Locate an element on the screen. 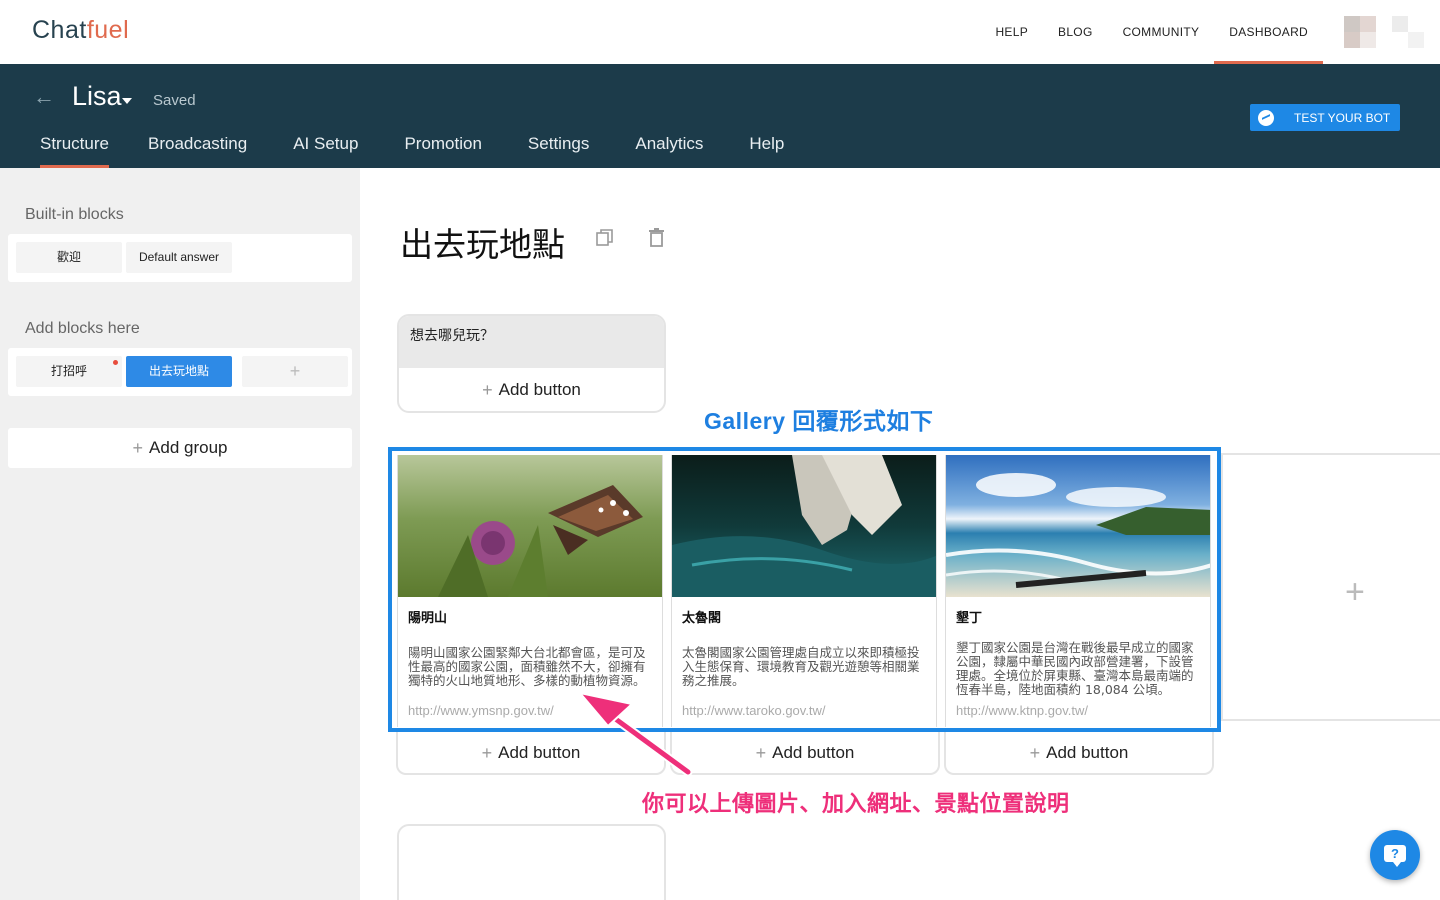 This screenshot has height=900, width=1440. back-arrow-icon: ← is located at coordinates (44, 97).